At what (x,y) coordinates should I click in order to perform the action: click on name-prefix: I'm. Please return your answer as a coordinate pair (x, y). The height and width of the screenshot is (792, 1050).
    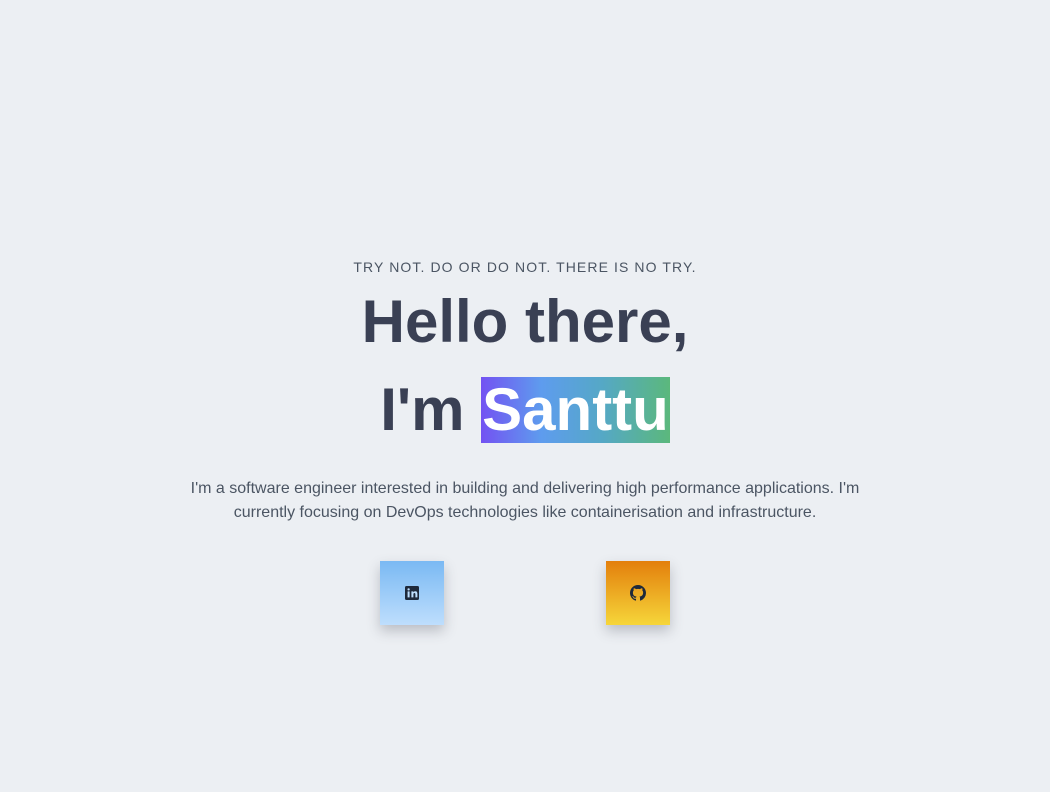
    Looking at the image, I should click on (431, 409).